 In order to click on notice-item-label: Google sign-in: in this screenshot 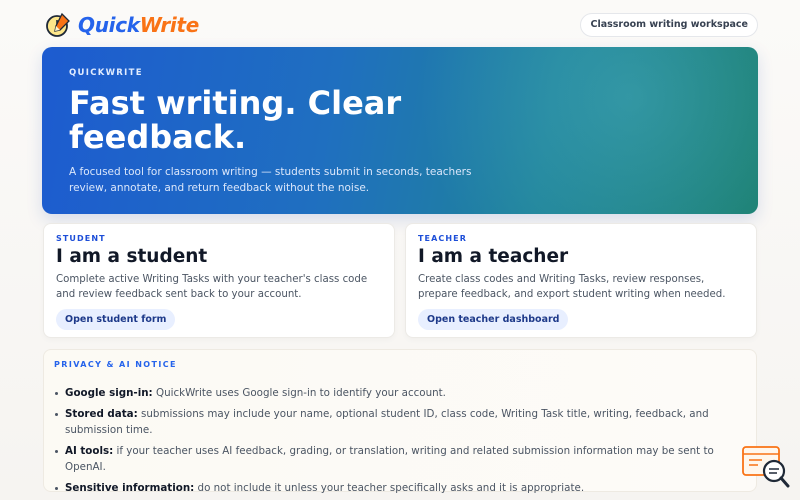, I will do `click(109, 393)`.